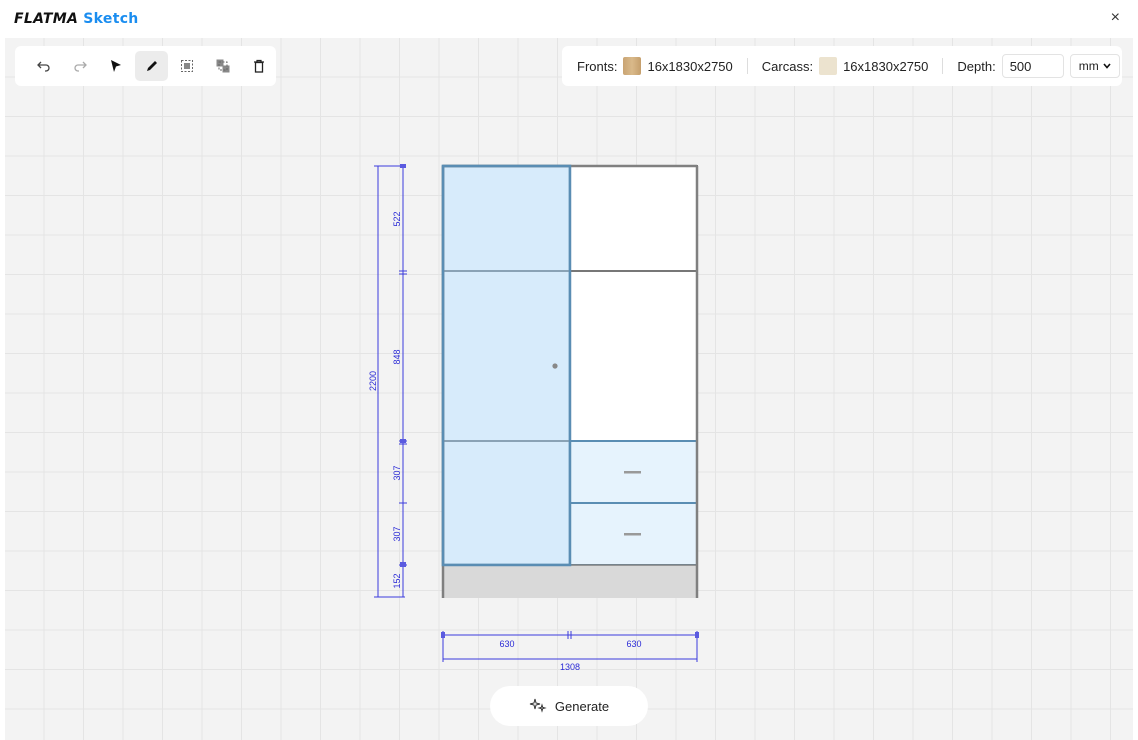 The width and height of the screenshot is (1138, 740). I want to click on redo-button, so click(80, 66).